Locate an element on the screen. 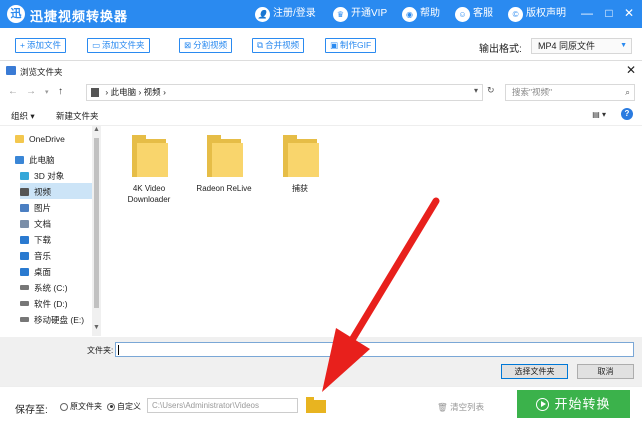  music-icon is located at coordinates (24, 255).